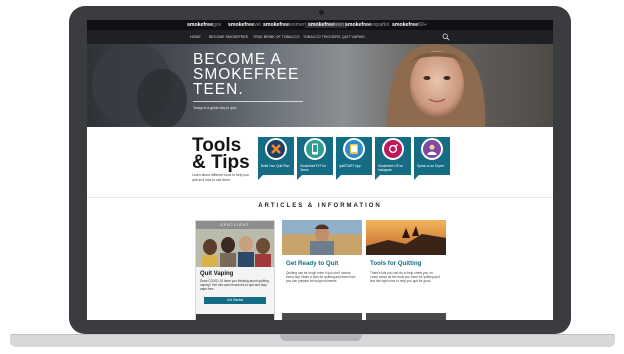  I want to click on tile-instagram: Smokefree US on Instagram, so click(393, 158).